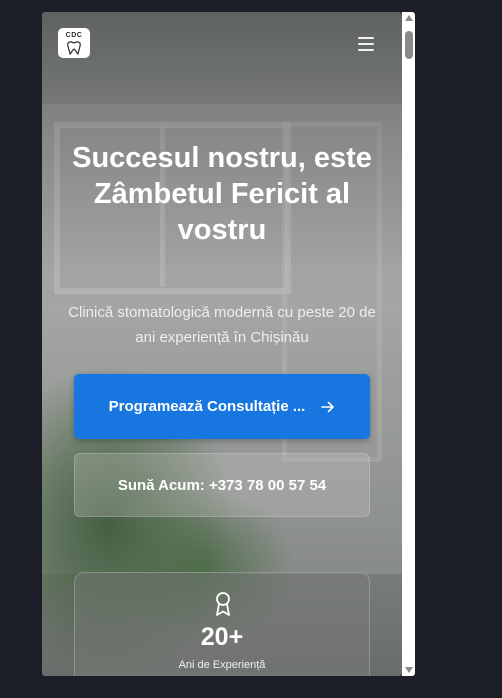 The image size is (502, 698). I want to click on vertical-scrollbar, so click(408, 344).